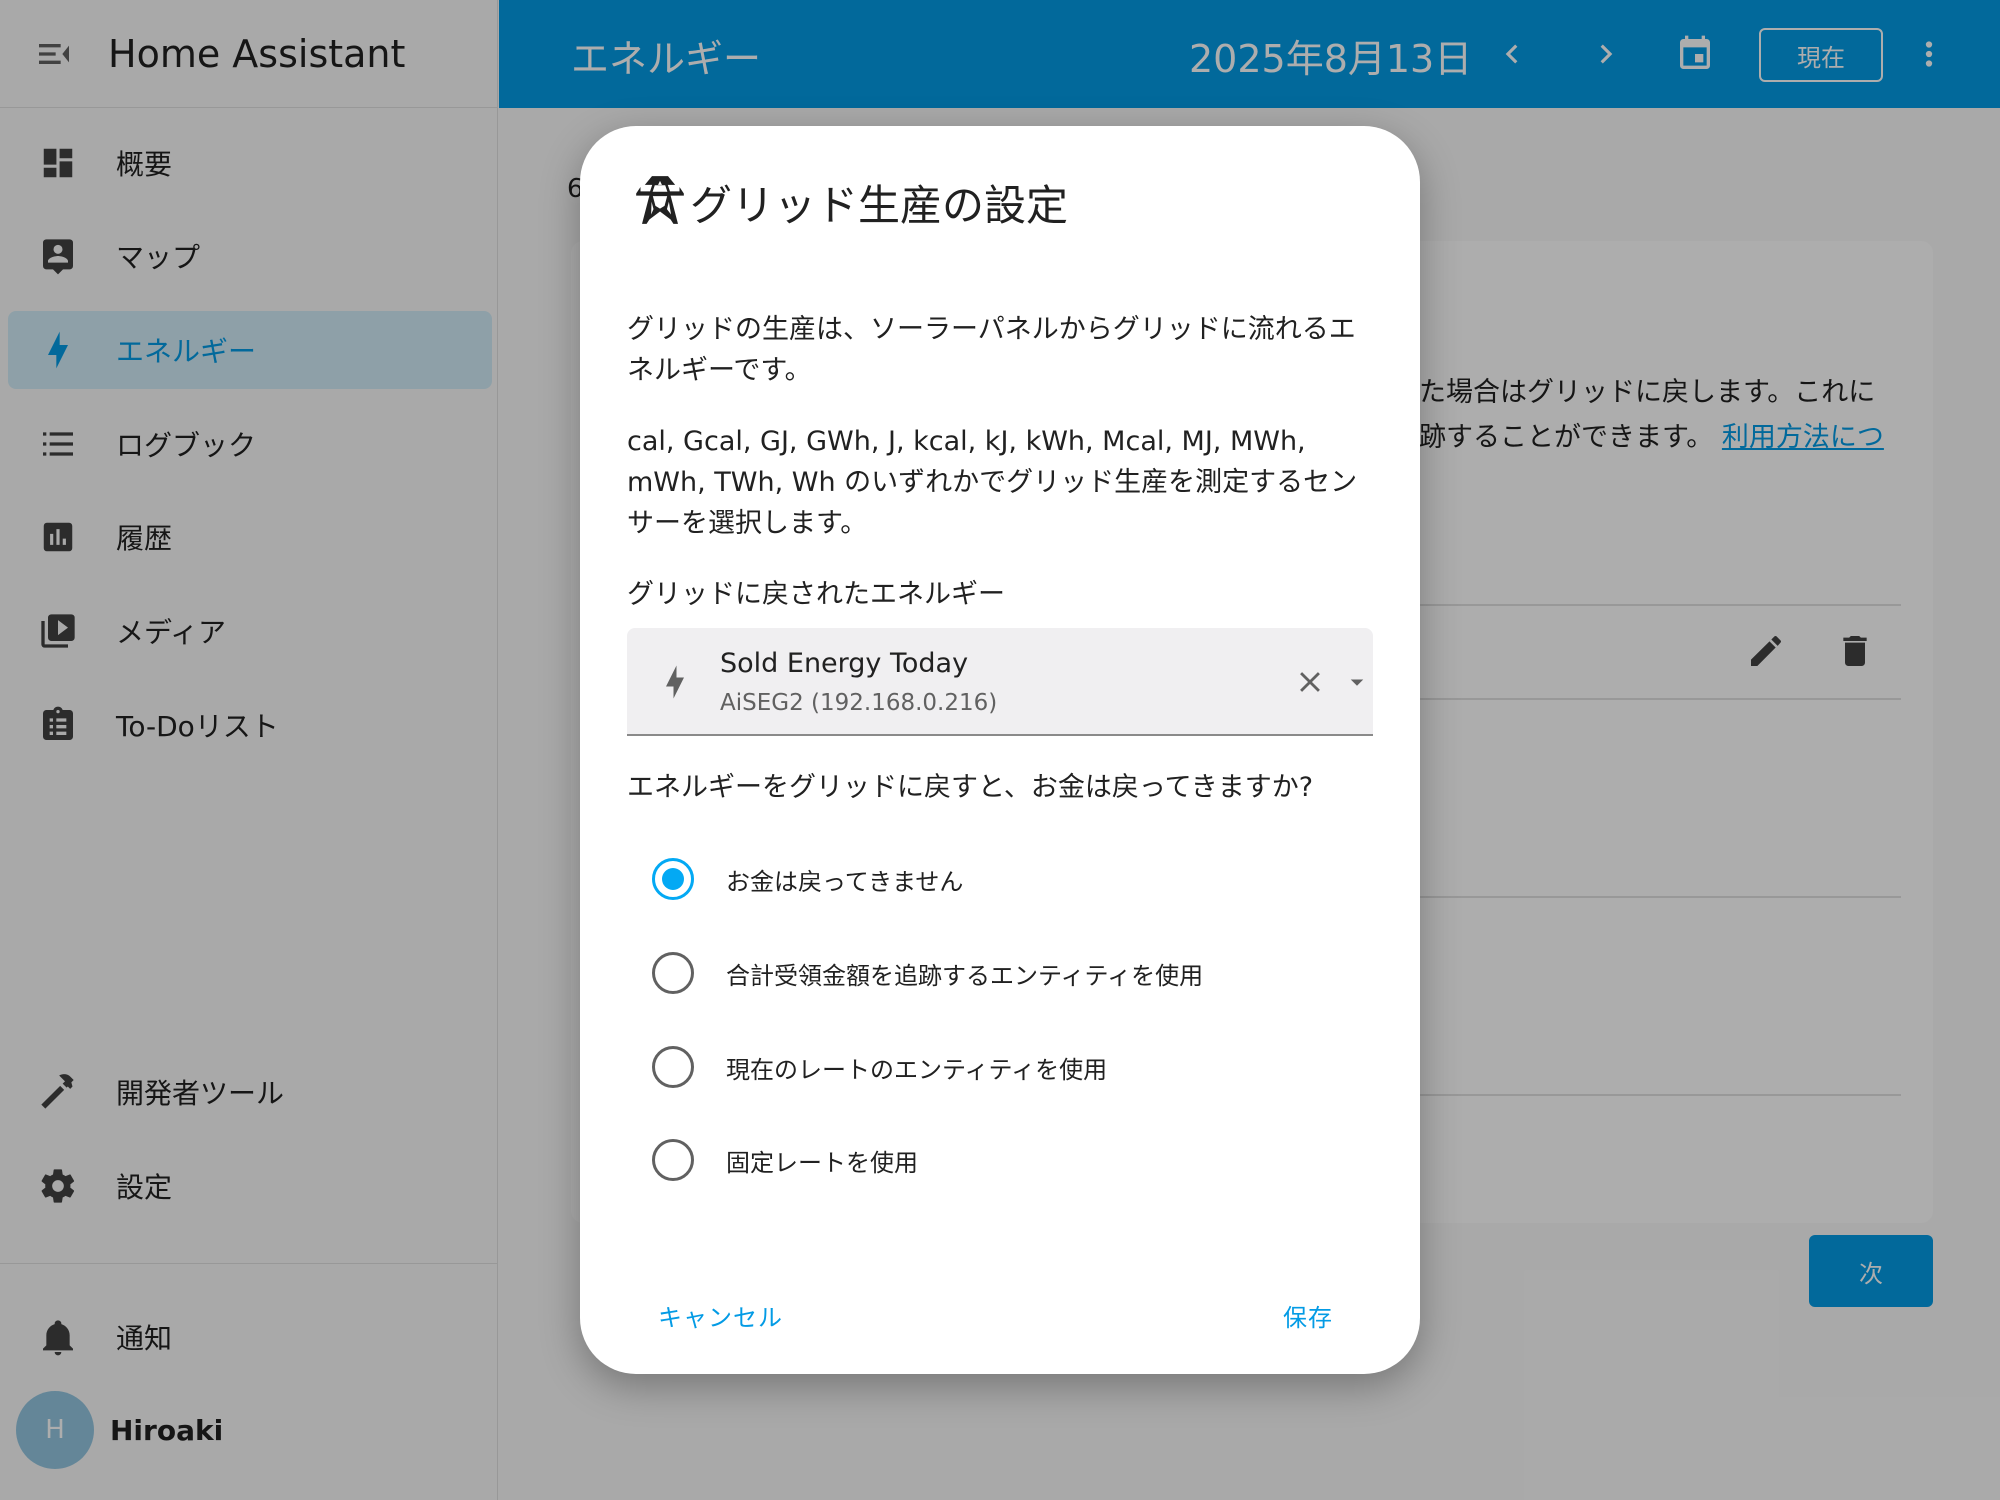 The image size is (2000, 1500). I want to click on cancel-button: キャンセル, so click(720, 1315).